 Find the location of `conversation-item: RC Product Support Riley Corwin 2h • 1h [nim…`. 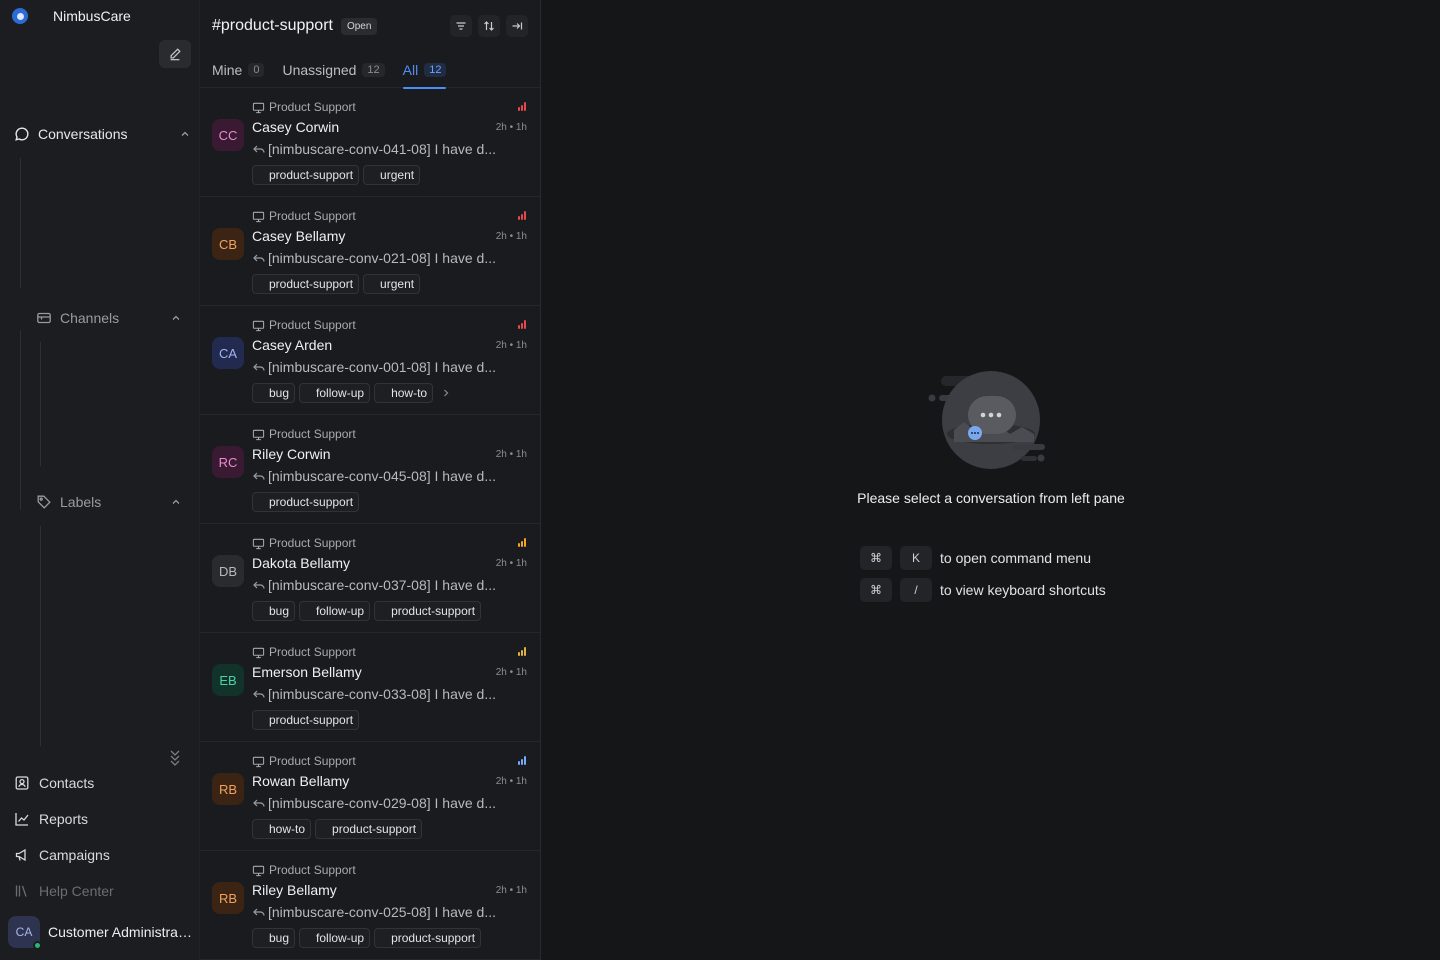

conversation-item: RC Product Support Riley Corwin 2h • 1h [nim… is located at coordinates (370, 469).